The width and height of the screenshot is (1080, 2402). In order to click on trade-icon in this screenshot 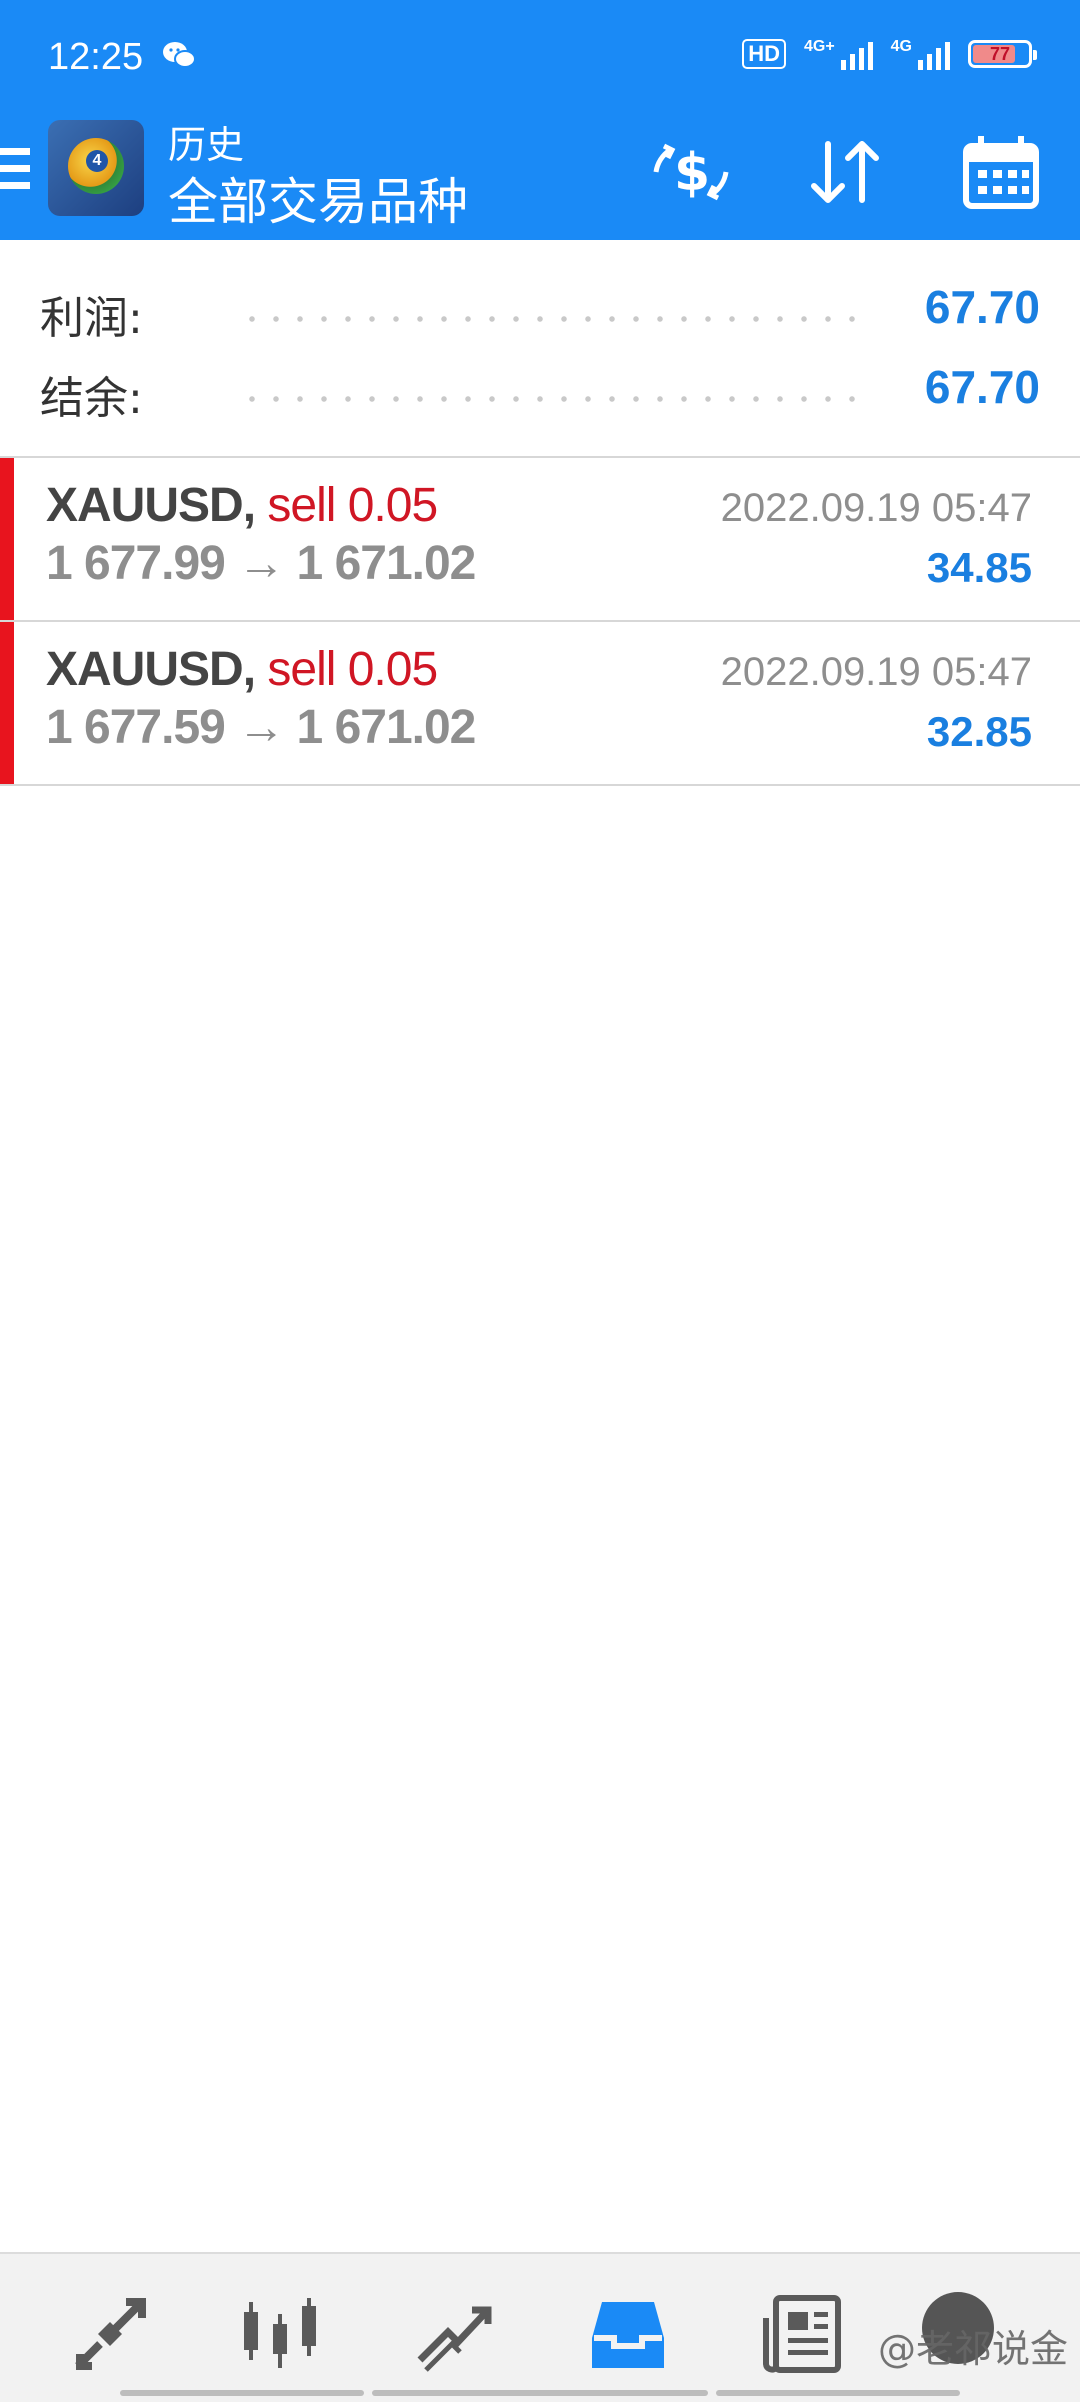, I will do `click(454, 2334)`.